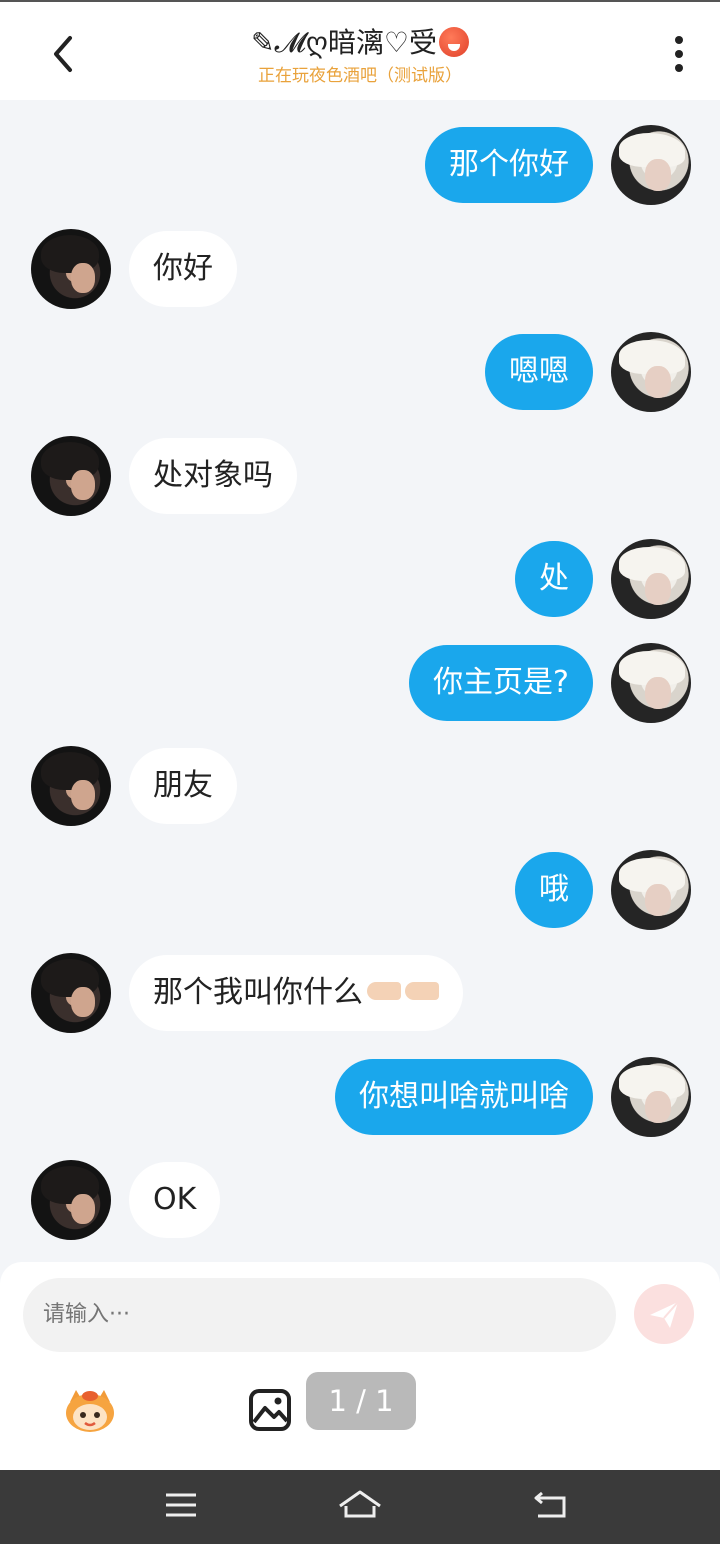  What do you see at coordinates (550, 1506) in the screenshot?
I see `back-icon` at bounding box center [550, 1506].